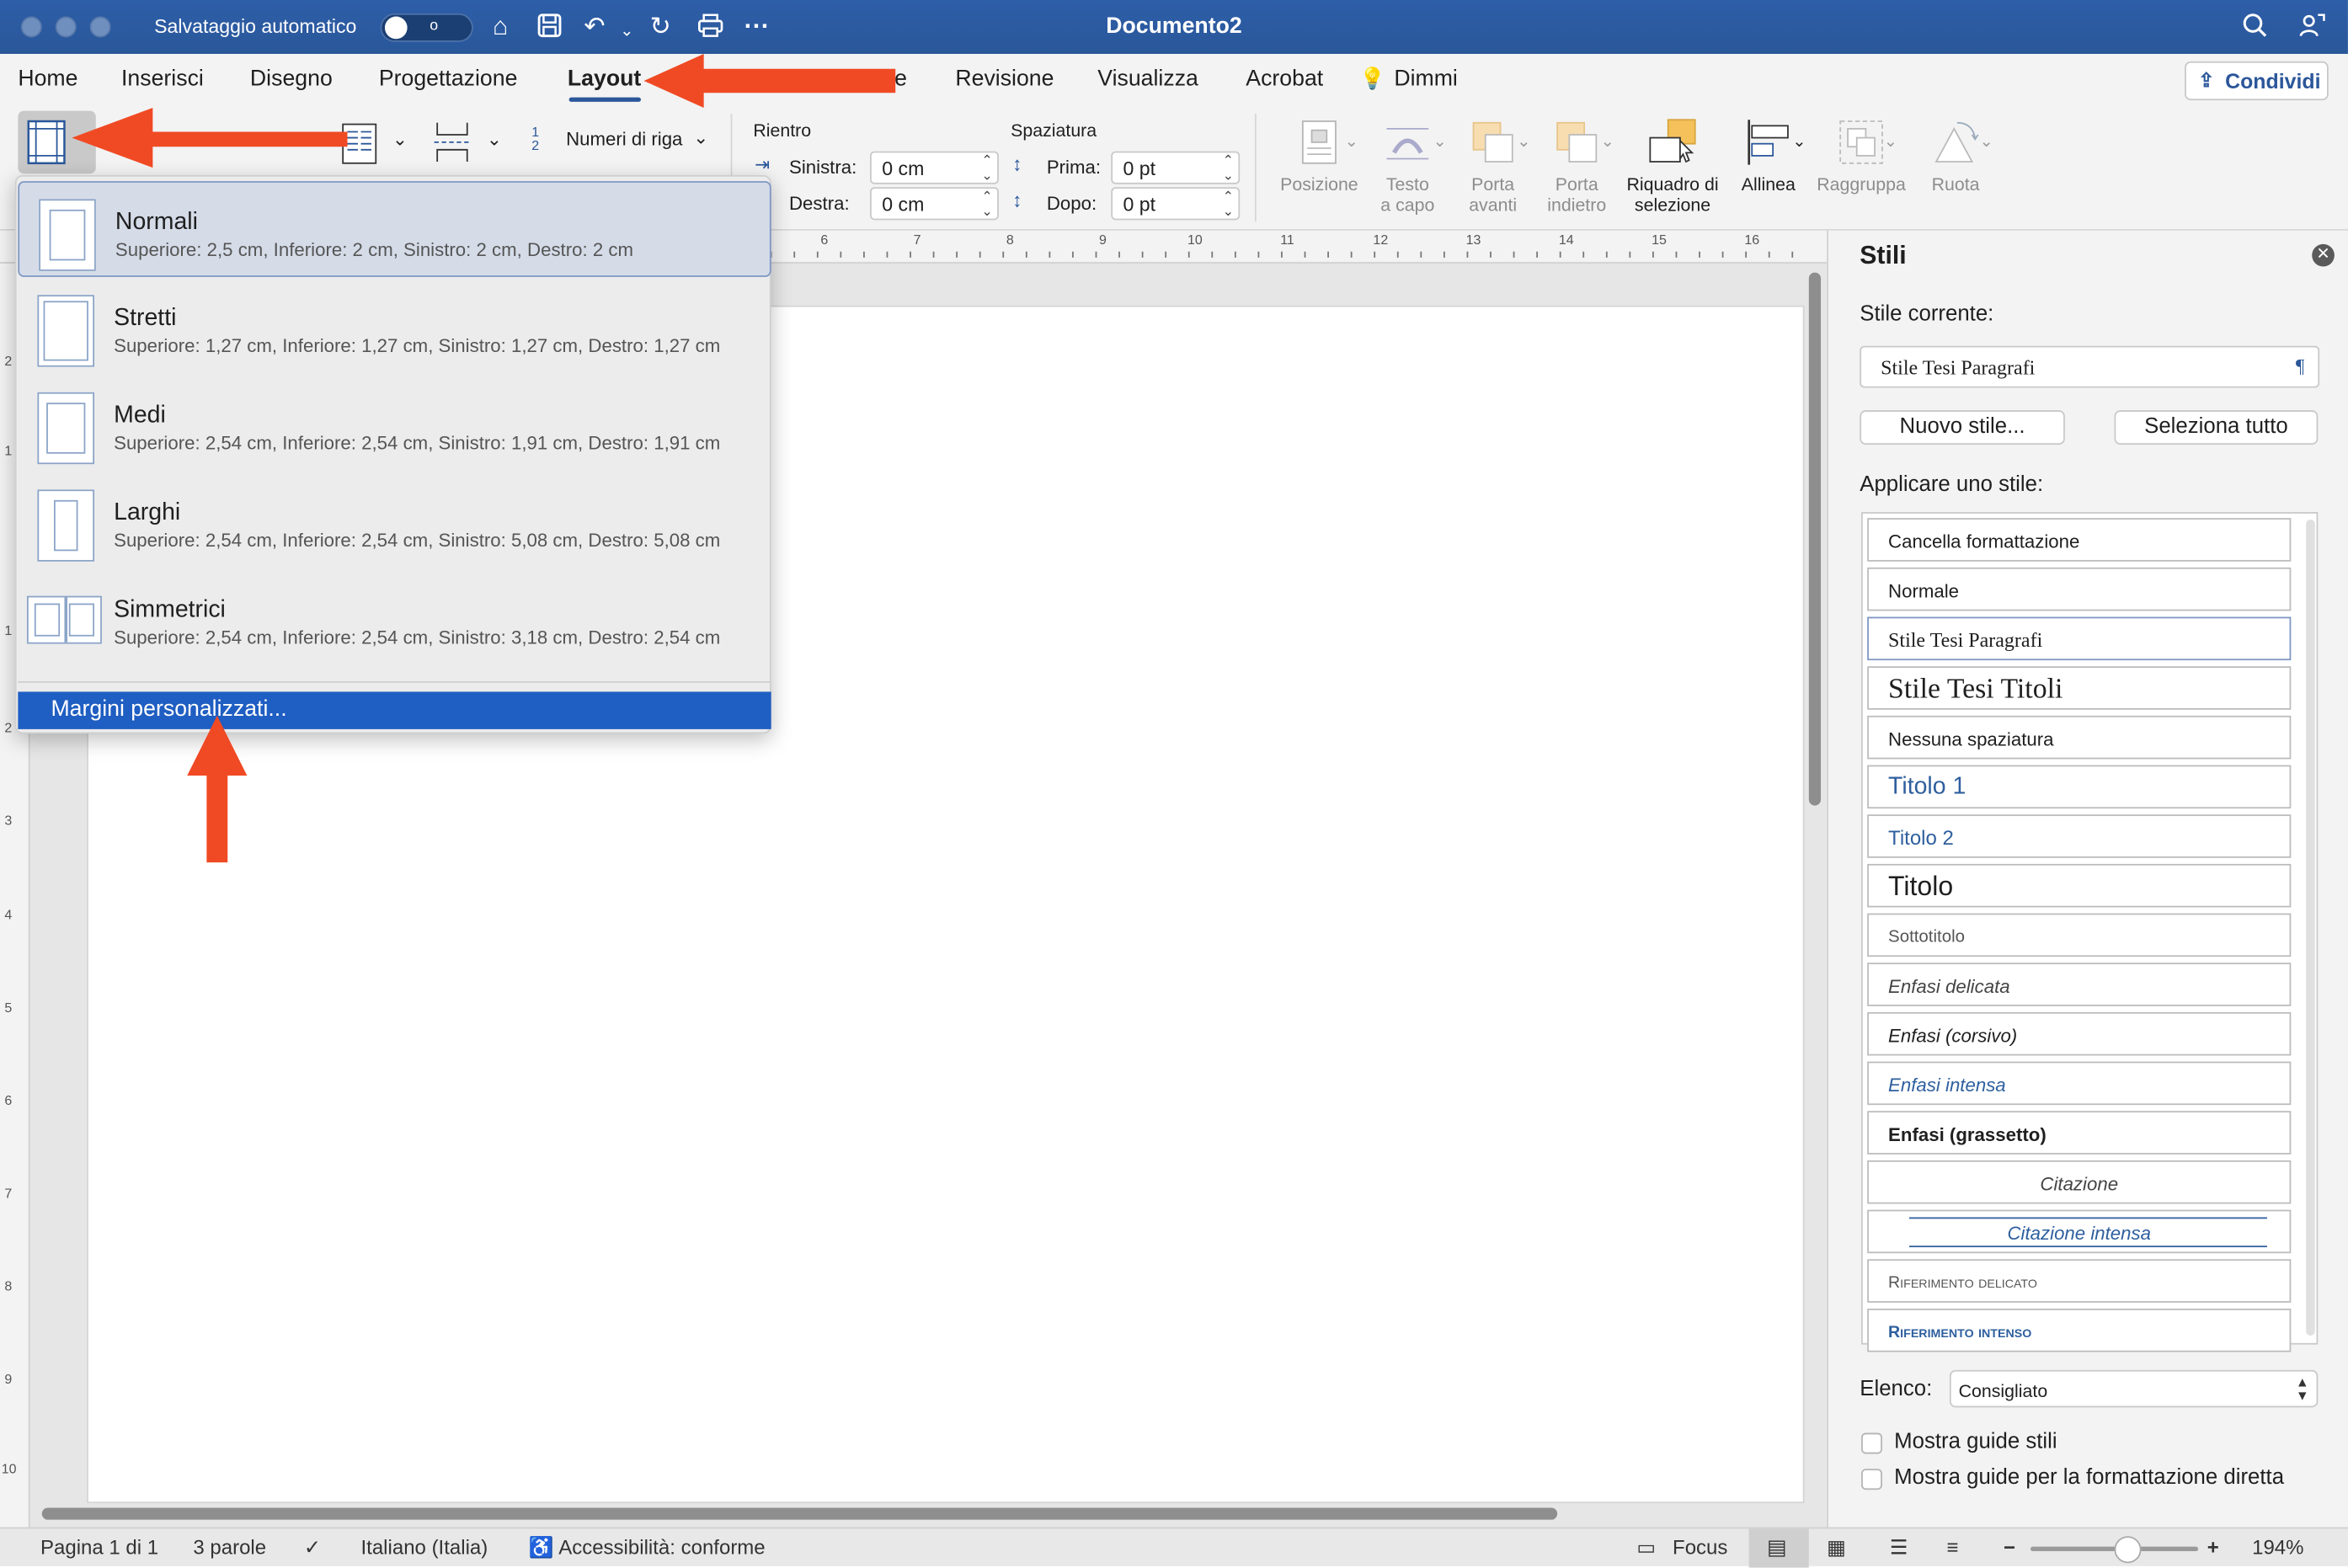 This screenshot has width=2348, height=1568. I want to click on arrow-to-custom-margins, so click(217, 789).